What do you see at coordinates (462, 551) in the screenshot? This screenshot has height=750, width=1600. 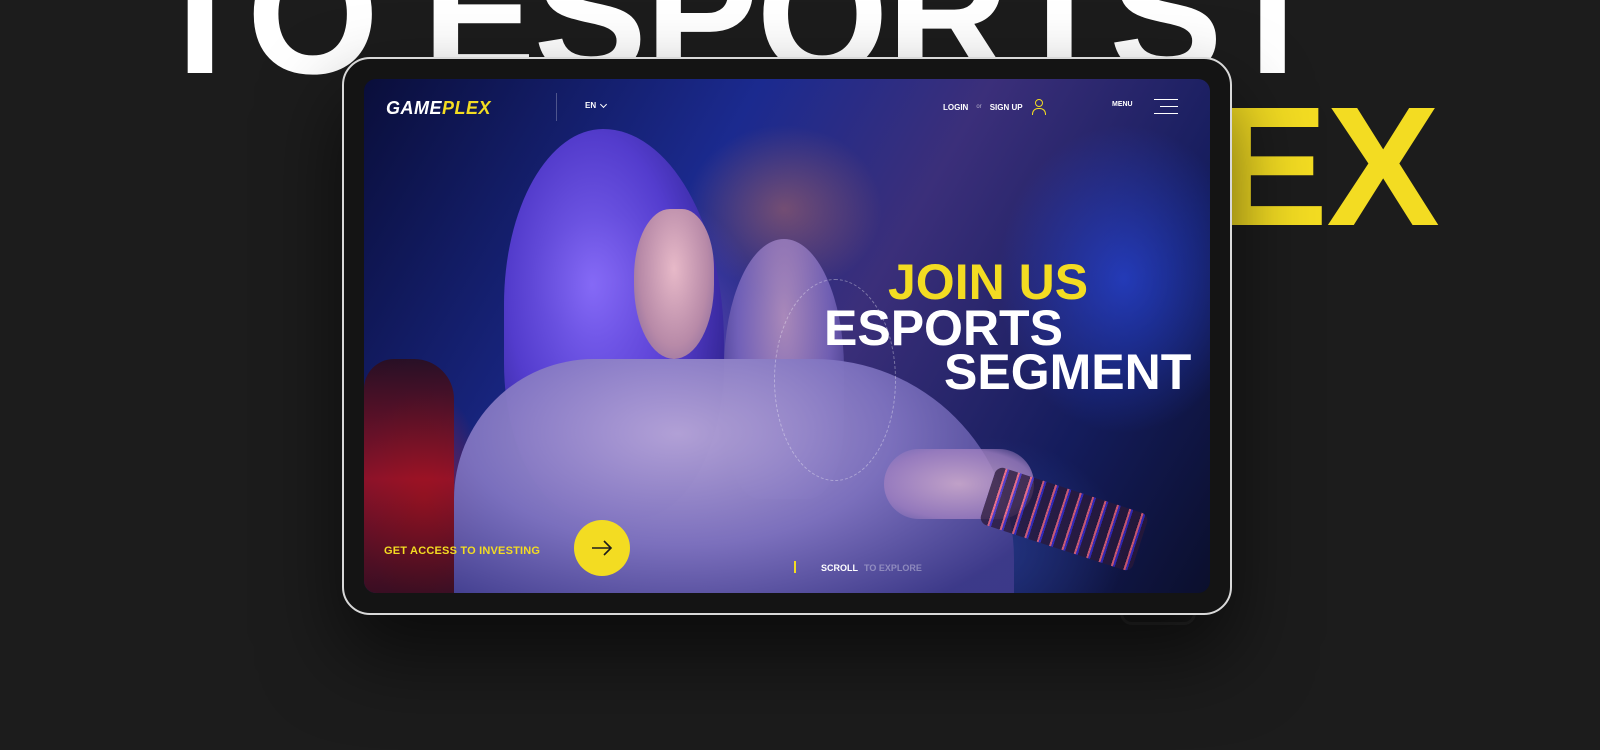 I see `cta-label: GET ACCESS TO INVESTING` at bounding box center [462, 551].